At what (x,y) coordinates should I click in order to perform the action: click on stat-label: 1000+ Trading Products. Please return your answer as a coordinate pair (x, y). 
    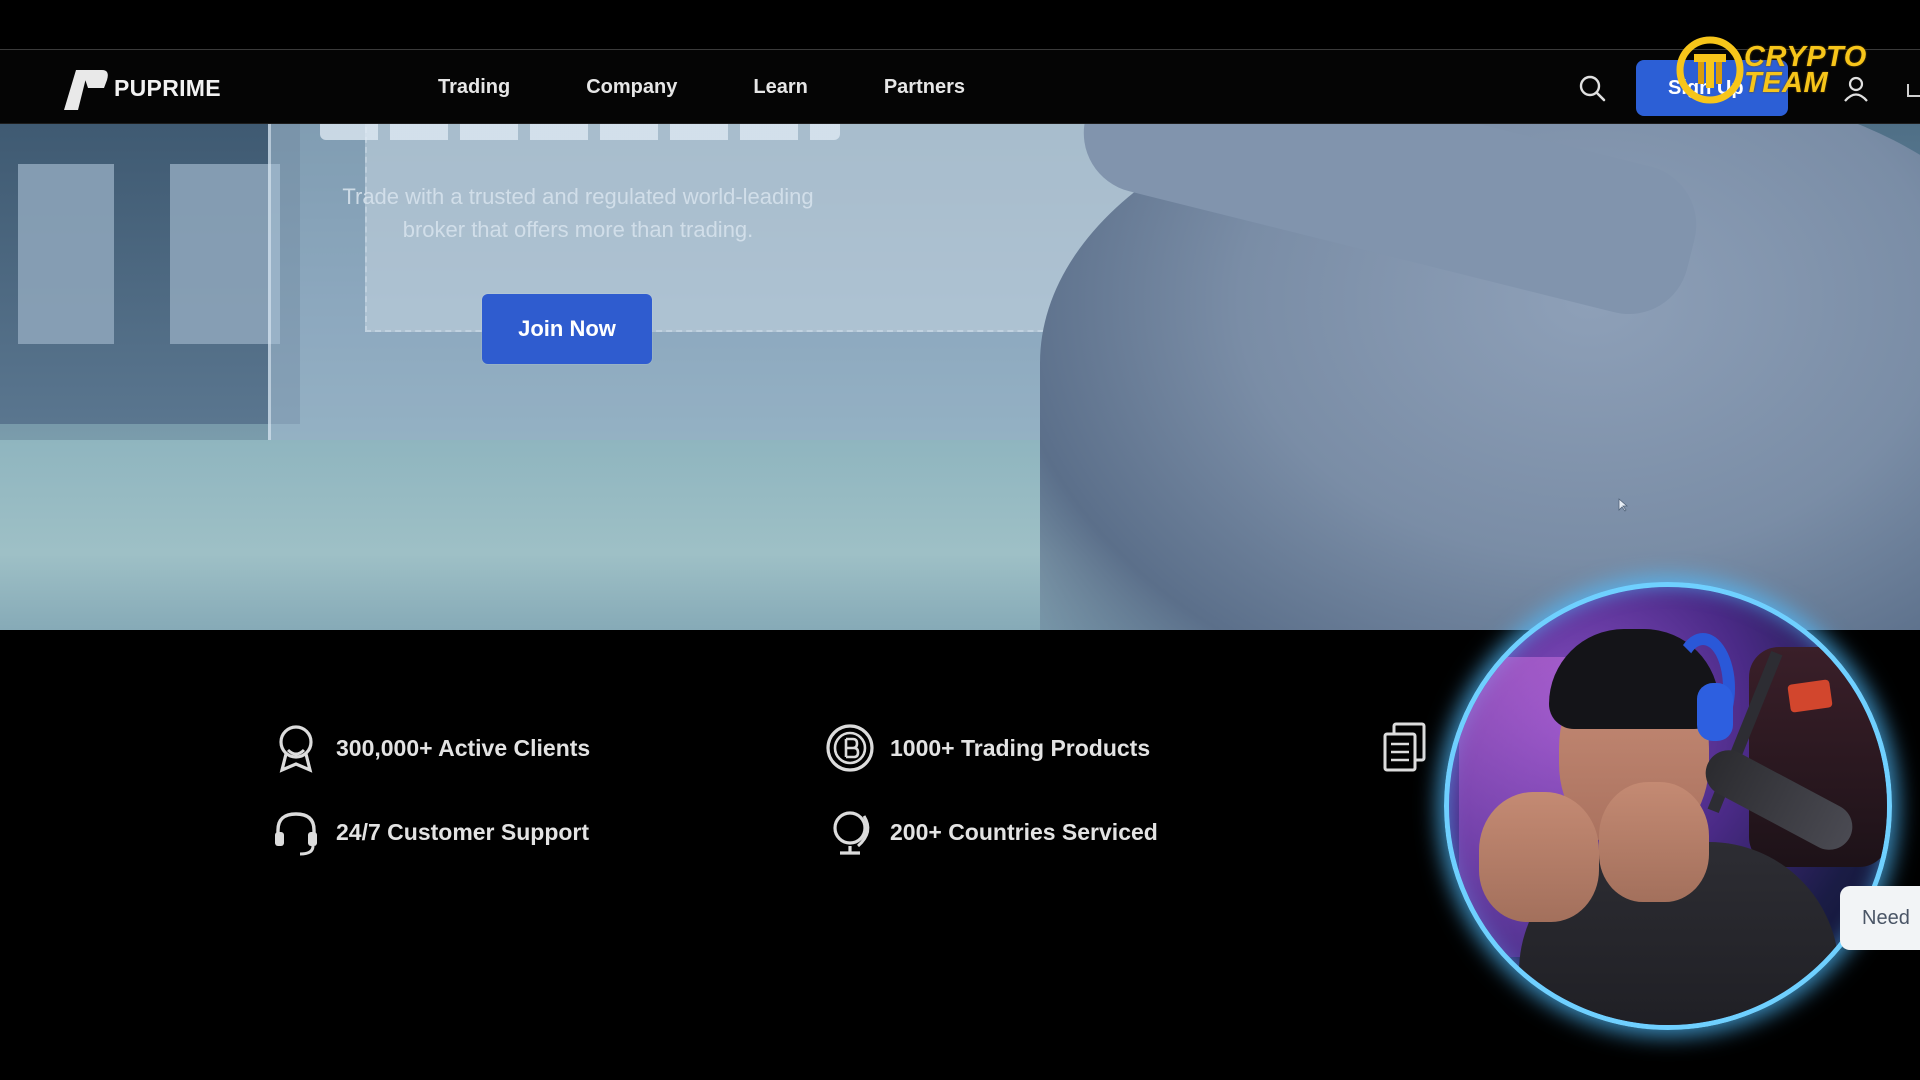
    Looking at the image, I should click on (1020, 747).